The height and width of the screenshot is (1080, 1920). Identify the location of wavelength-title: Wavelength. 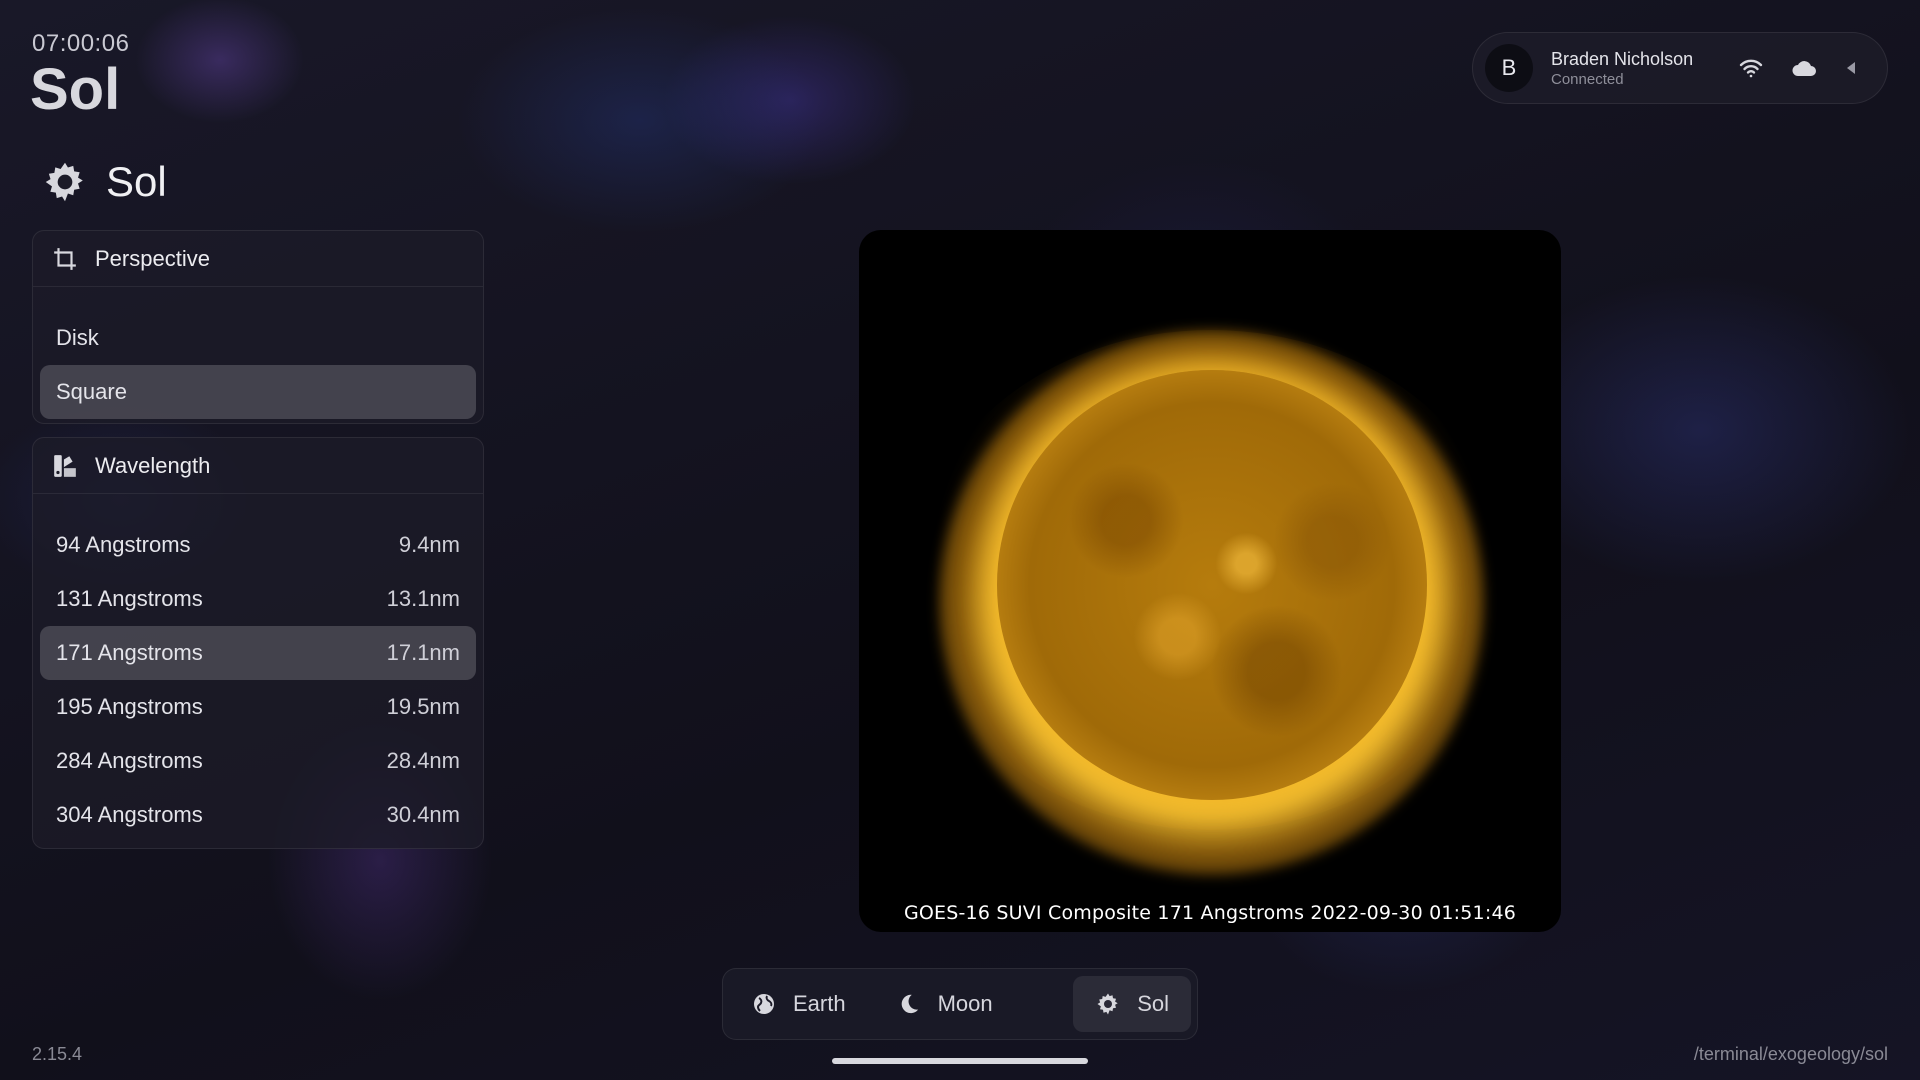
(153, 465).